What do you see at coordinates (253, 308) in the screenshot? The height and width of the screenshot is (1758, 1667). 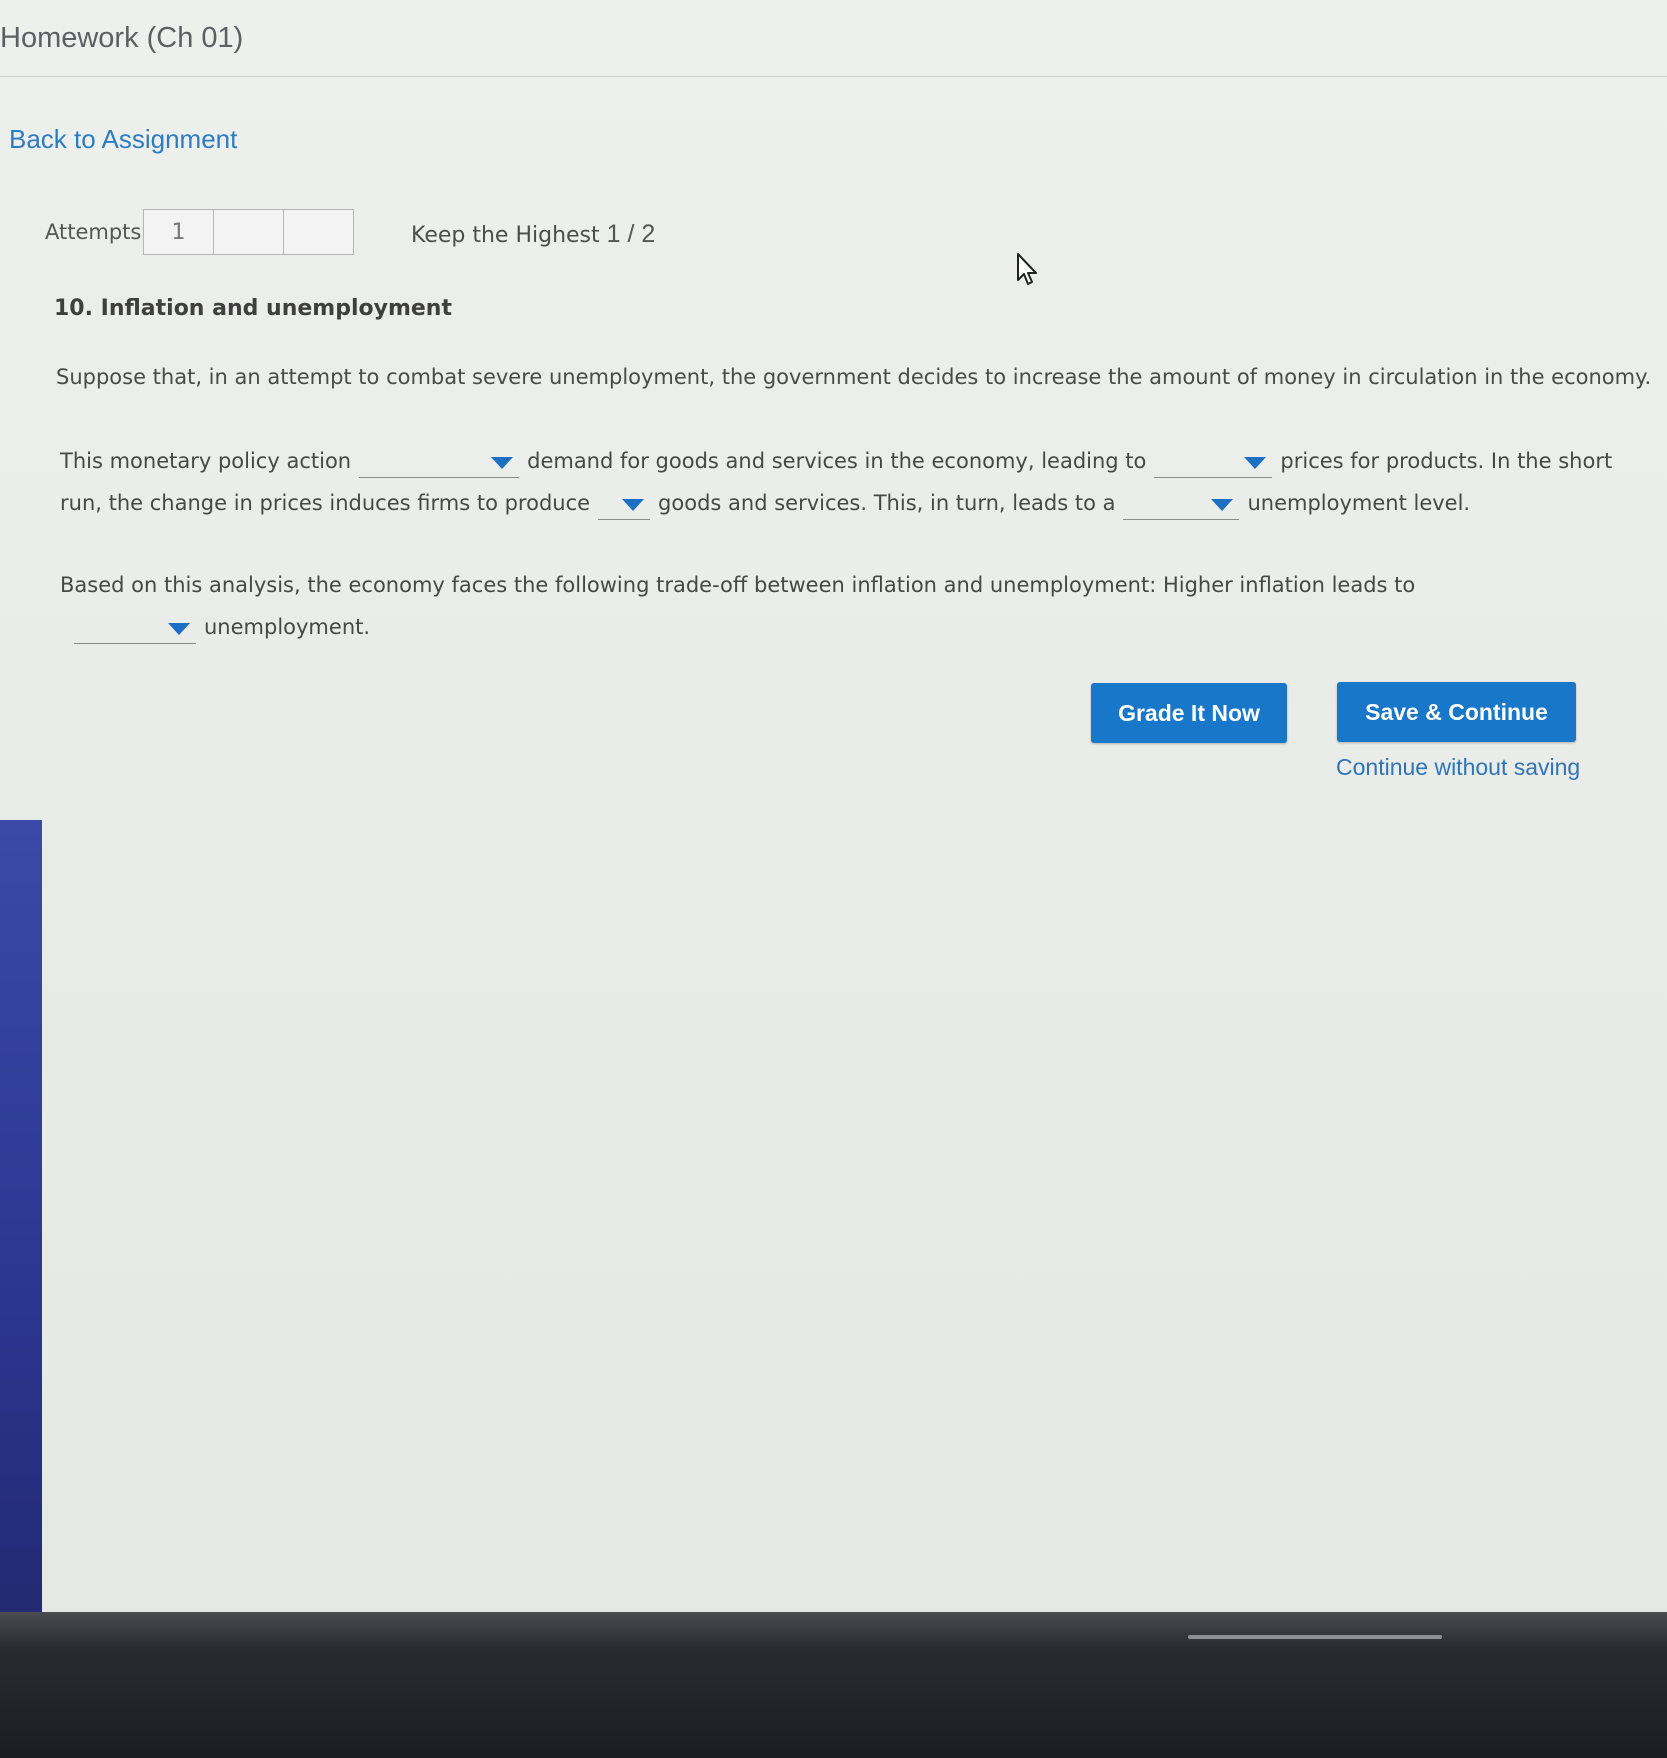 I see `question-title: 10. Inflation and unemployment` at bounding box center [253, 308].